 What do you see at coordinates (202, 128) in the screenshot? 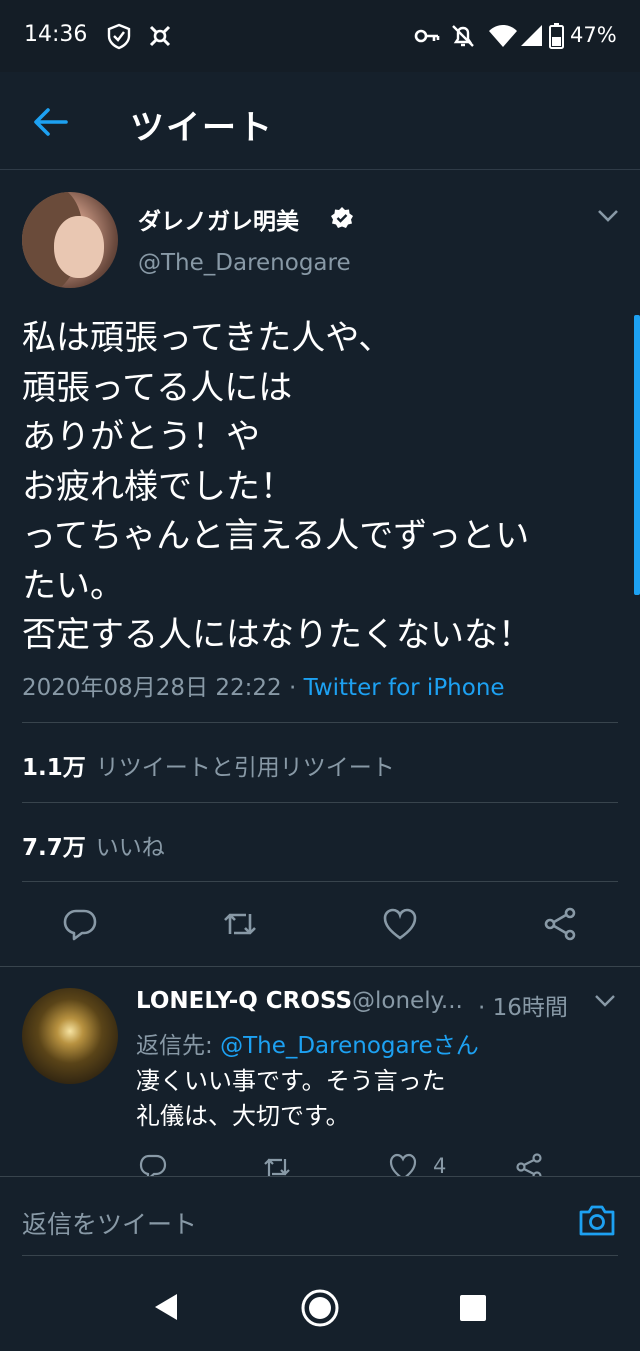
I see `page-title: ツイート` at bounding box center [202, 128].